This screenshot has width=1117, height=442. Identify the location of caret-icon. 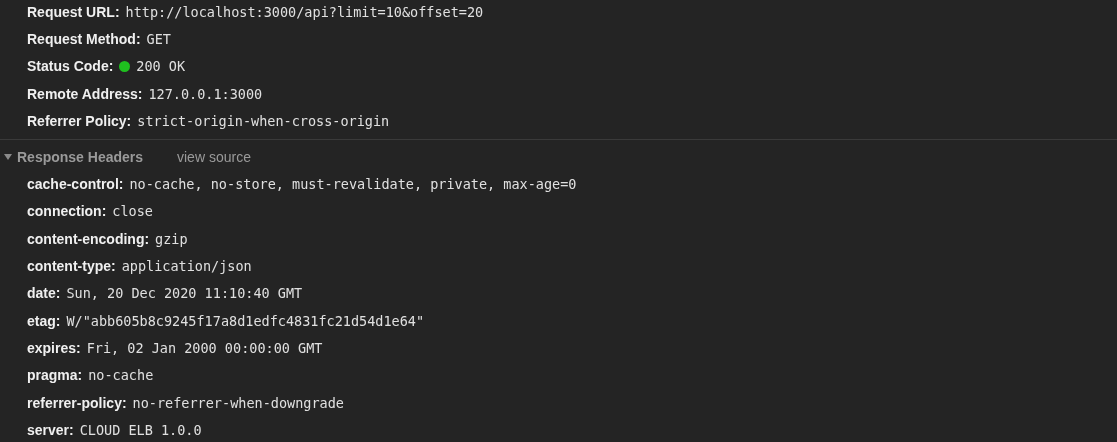
(8, 157).